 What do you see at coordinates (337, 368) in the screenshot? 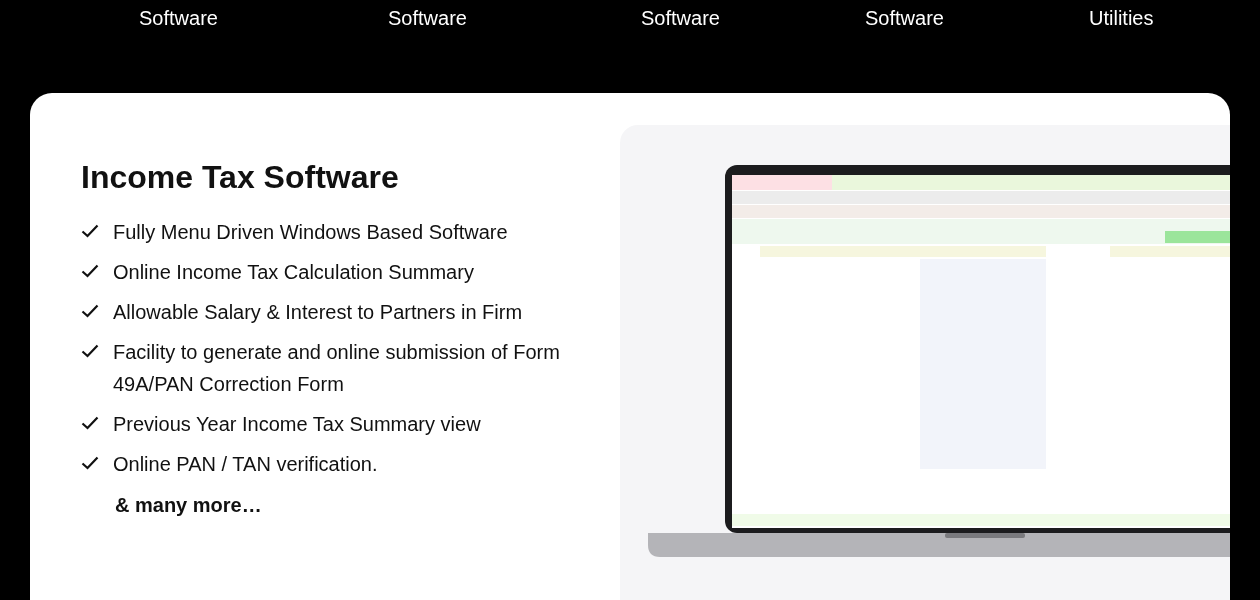
I see `feature-text: Facility to generate and online submission of Form 49A/PAN Correction Form` at bounding box center [337, 368].